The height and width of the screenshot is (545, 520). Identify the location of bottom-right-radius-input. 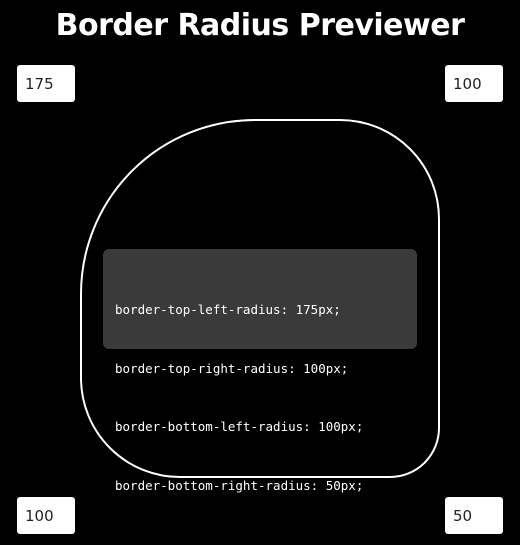
(474, 515).